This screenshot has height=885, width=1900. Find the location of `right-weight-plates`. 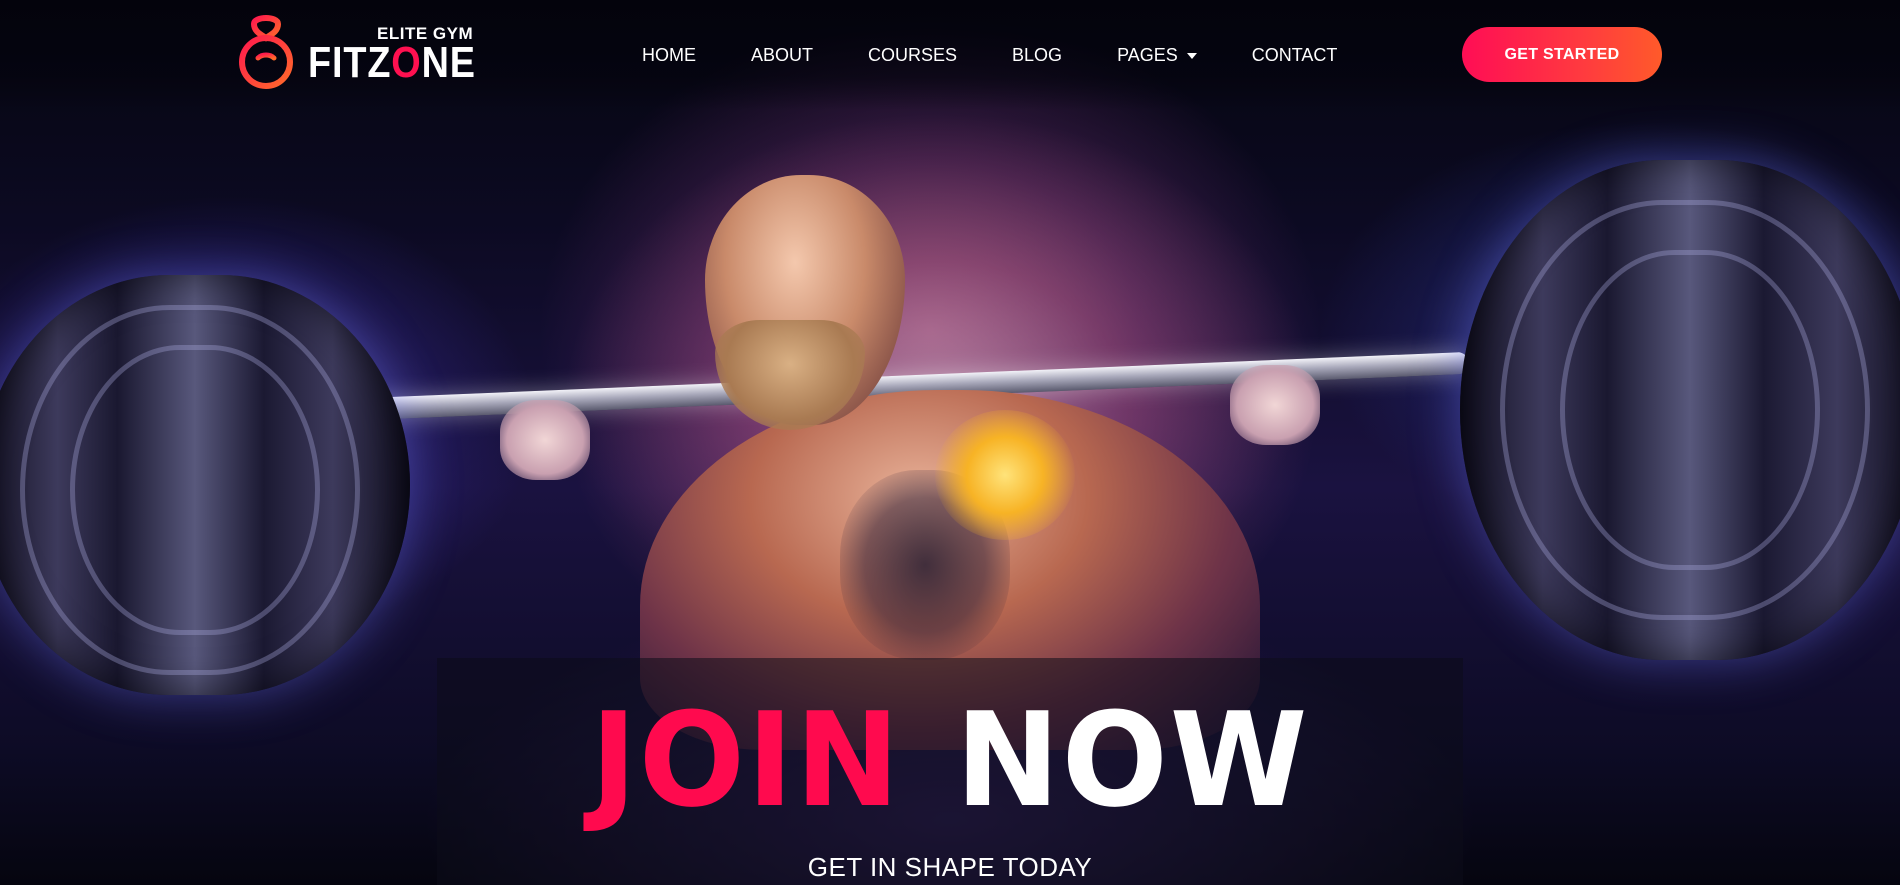

right-weight-plates is located at coordinates (1680, 410).